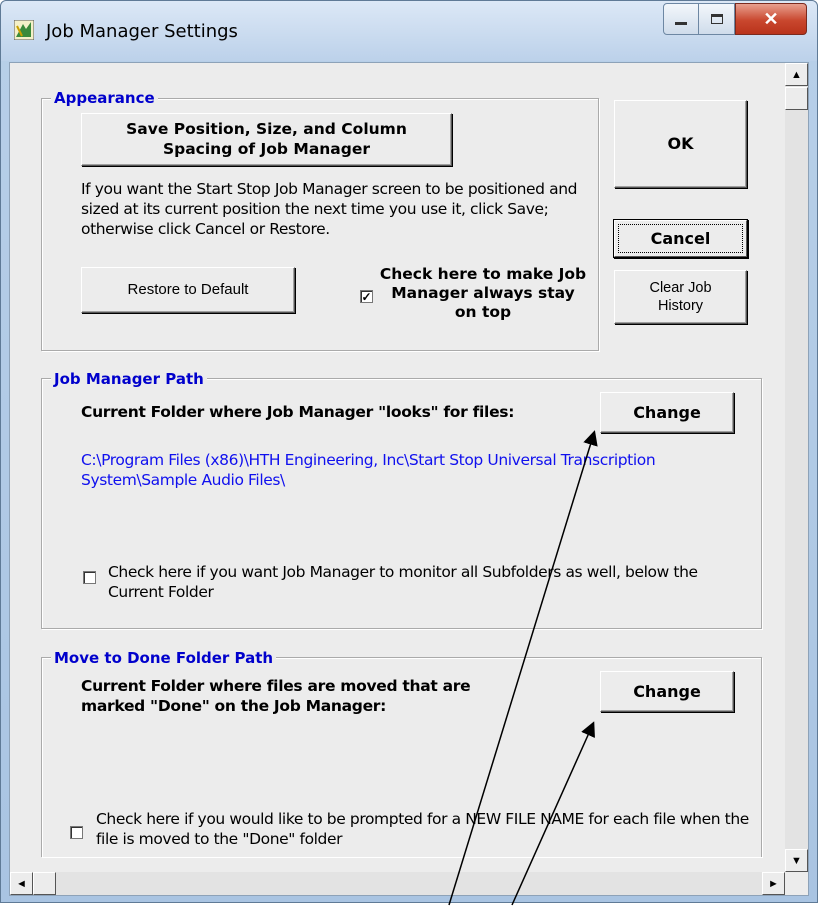  I want to click on annotation-arrows, so click(523, 668).